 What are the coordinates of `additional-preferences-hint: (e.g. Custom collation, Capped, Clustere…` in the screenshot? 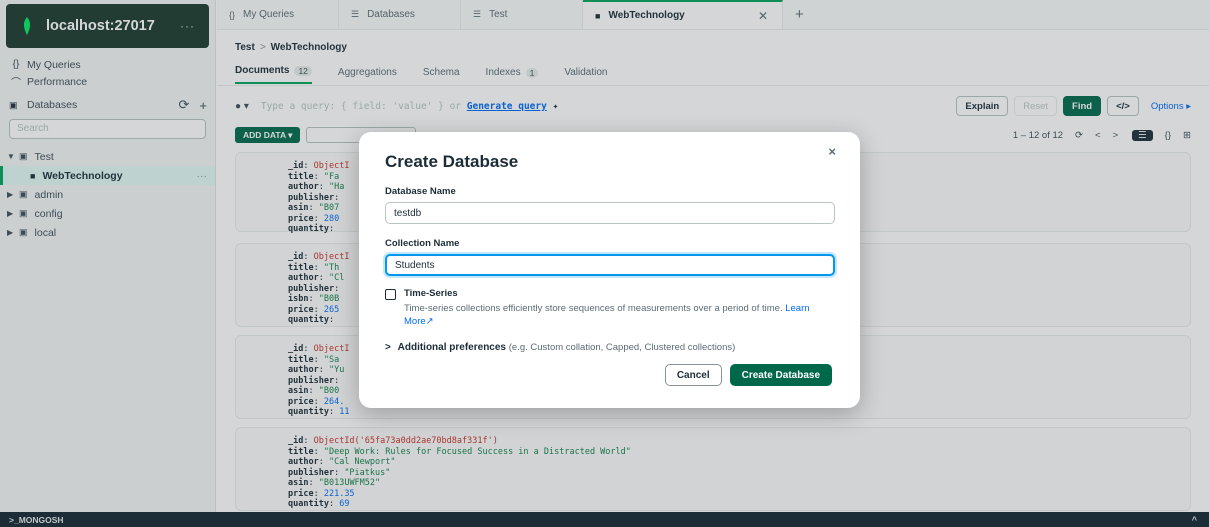 It's located at (622, 347).